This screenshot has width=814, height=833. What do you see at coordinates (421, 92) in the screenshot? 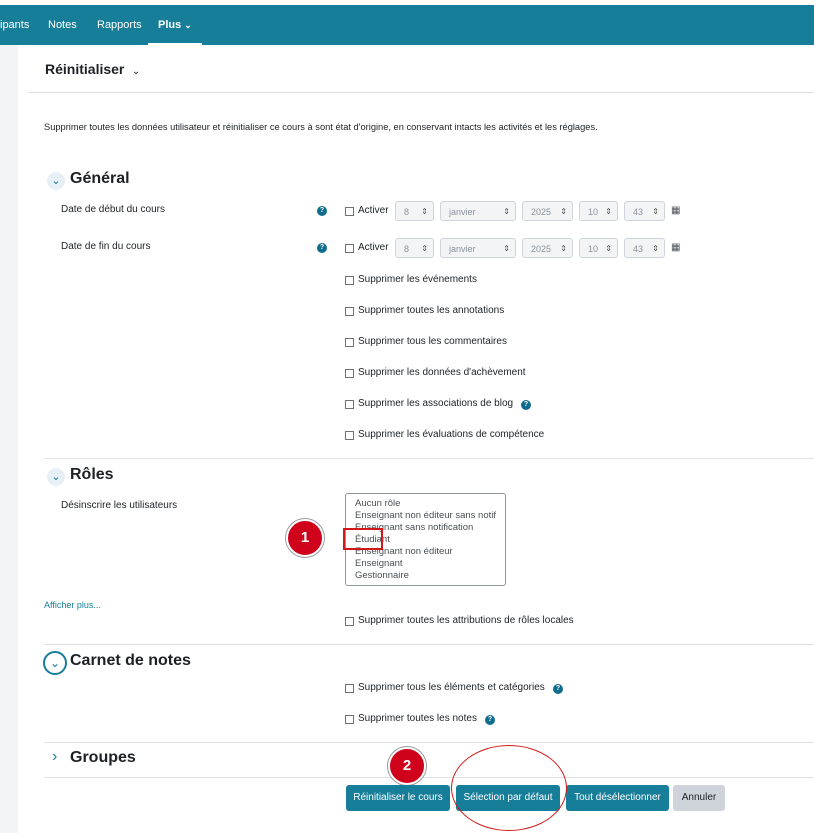
I see `header-divider` at bounding box center [421, 92].